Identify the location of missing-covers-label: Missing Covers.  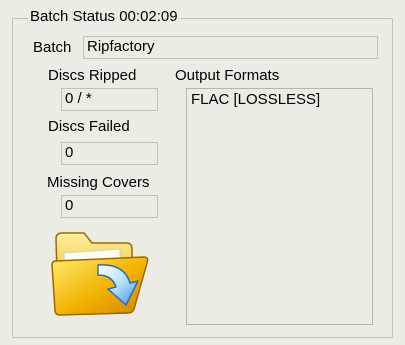
(98, 182).